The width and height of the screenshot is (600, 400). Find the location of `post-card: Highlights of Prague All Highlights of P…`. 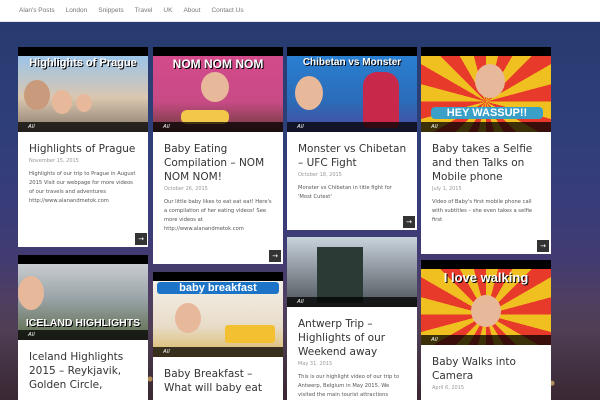

post-card: Highlights of Prague All Highlights of P… is located at coordinates (83, 147).